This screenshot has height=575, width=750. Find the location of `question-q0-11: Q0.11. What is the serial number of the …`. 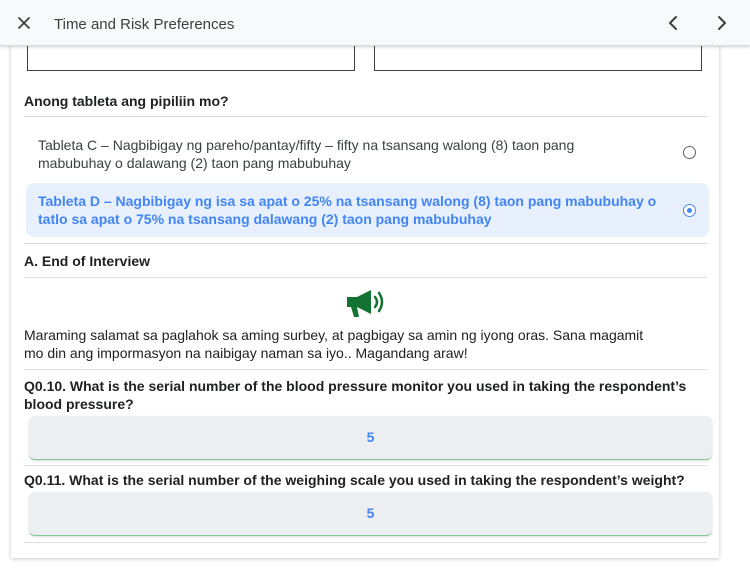

question-q0-11: Q0.11. What is the serial number of the … is located at coordinates (354, 480).